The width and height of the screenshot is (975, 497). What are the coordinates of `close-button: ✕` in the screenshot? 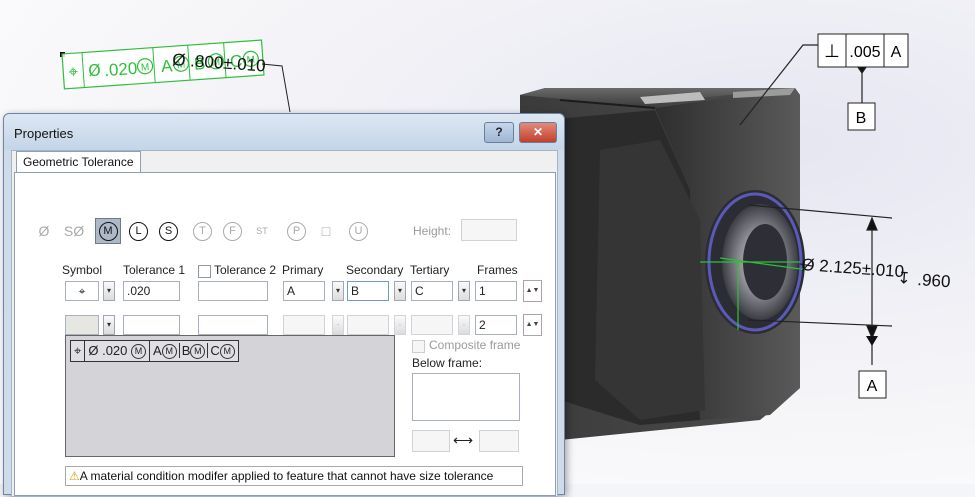 It's located at (538, 132).